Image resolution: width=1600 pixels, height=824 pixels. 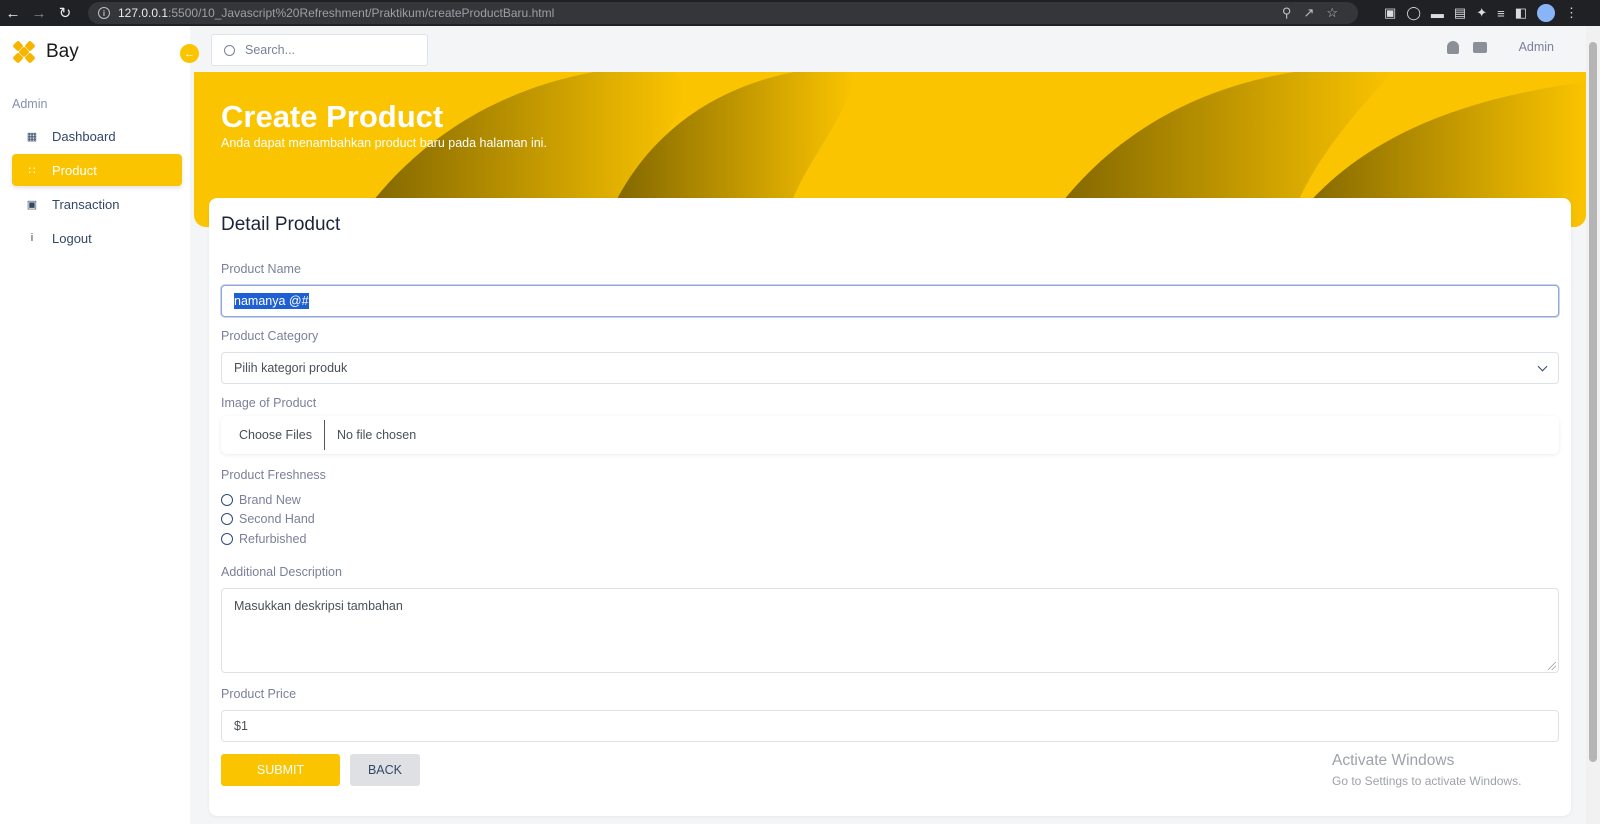 I want to click on product-price-label: Product Price, so click(x=259, y=694).